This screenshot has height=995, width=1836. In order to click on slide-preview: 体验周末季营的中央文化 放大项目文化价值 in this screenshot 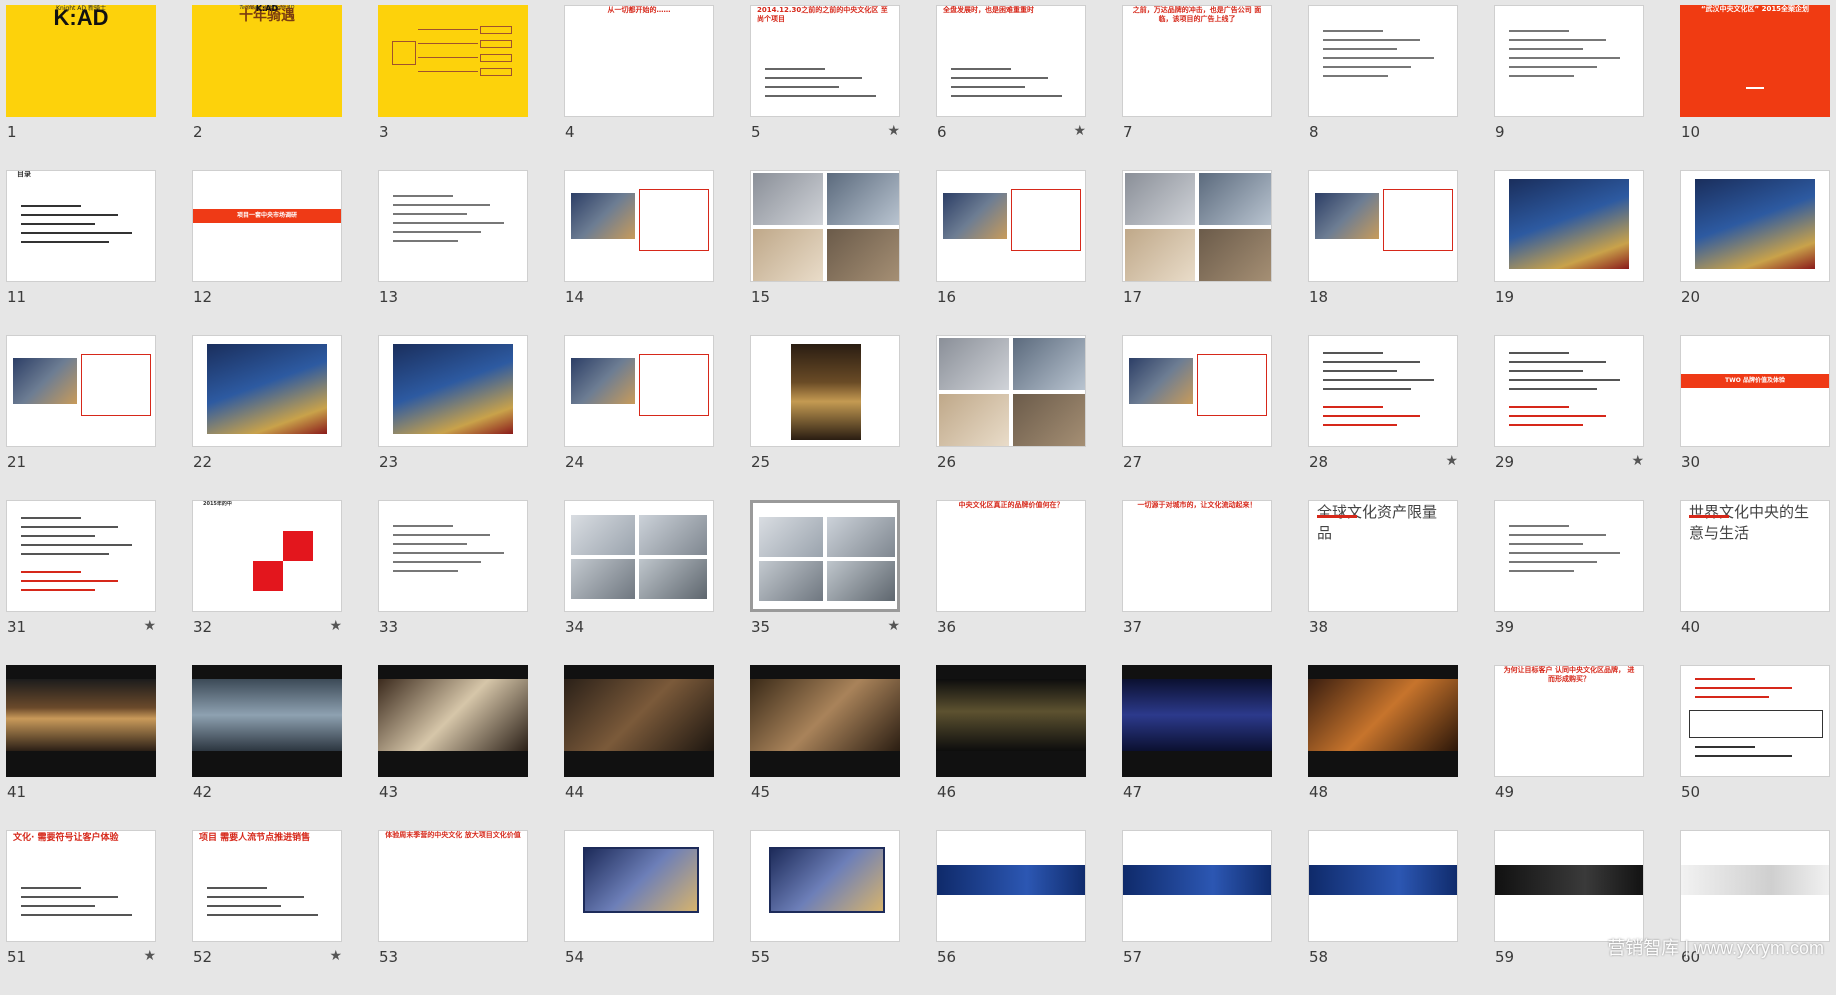, I will do `click(453, 886)`.